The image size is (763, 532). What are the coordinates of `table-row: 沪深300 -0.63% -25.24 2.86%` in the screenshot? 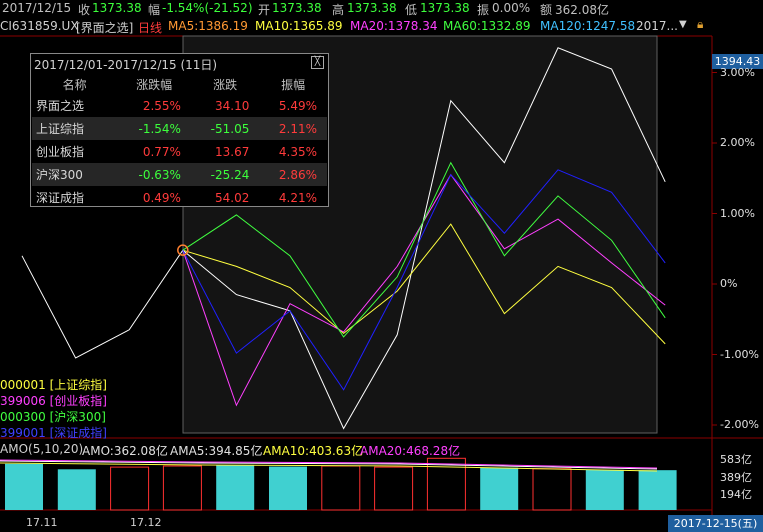 It's located at (179, 174).